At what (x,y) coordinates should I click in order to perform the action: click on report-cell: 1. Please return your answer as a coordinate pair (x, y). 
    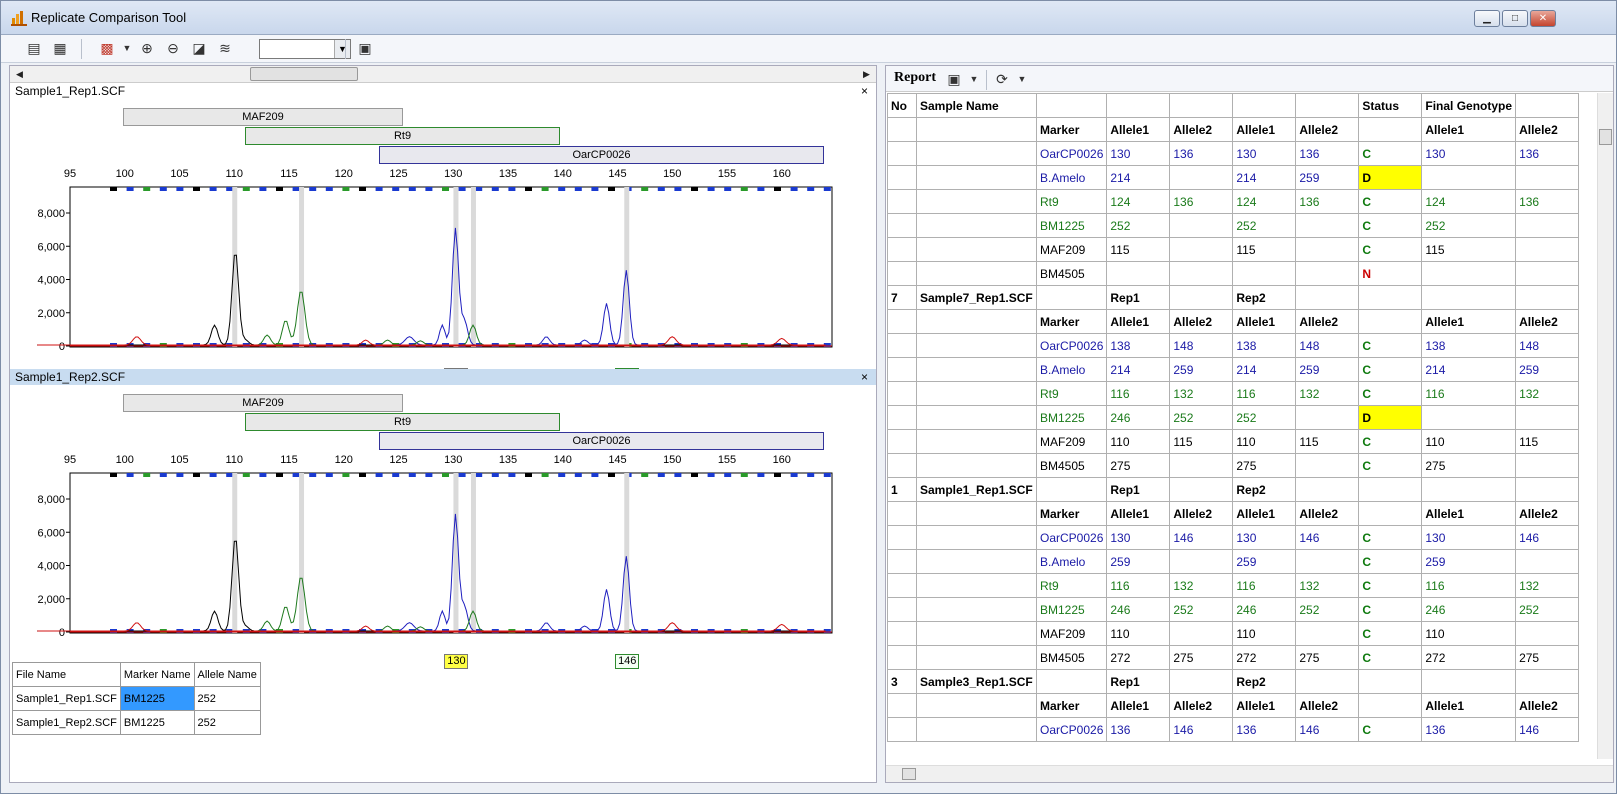
    Looking at the image, I should click on (902, 489).